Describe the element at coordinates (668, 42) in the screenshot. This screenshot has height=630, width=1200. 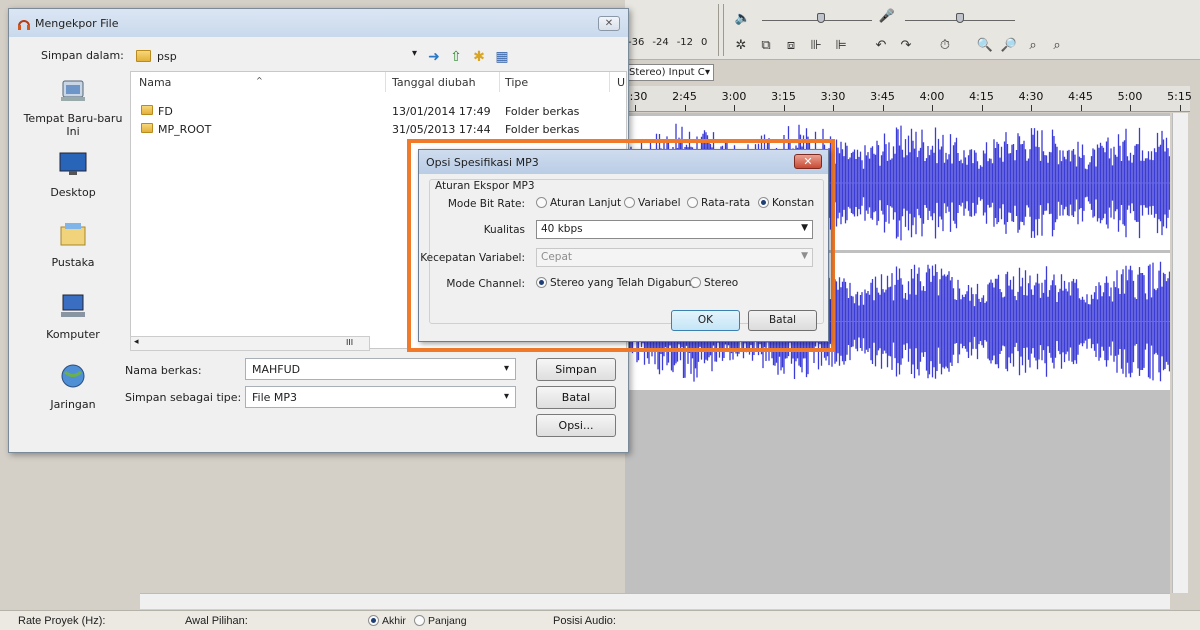
I see `meter-scale: -36 -24 -12 0` at that location.